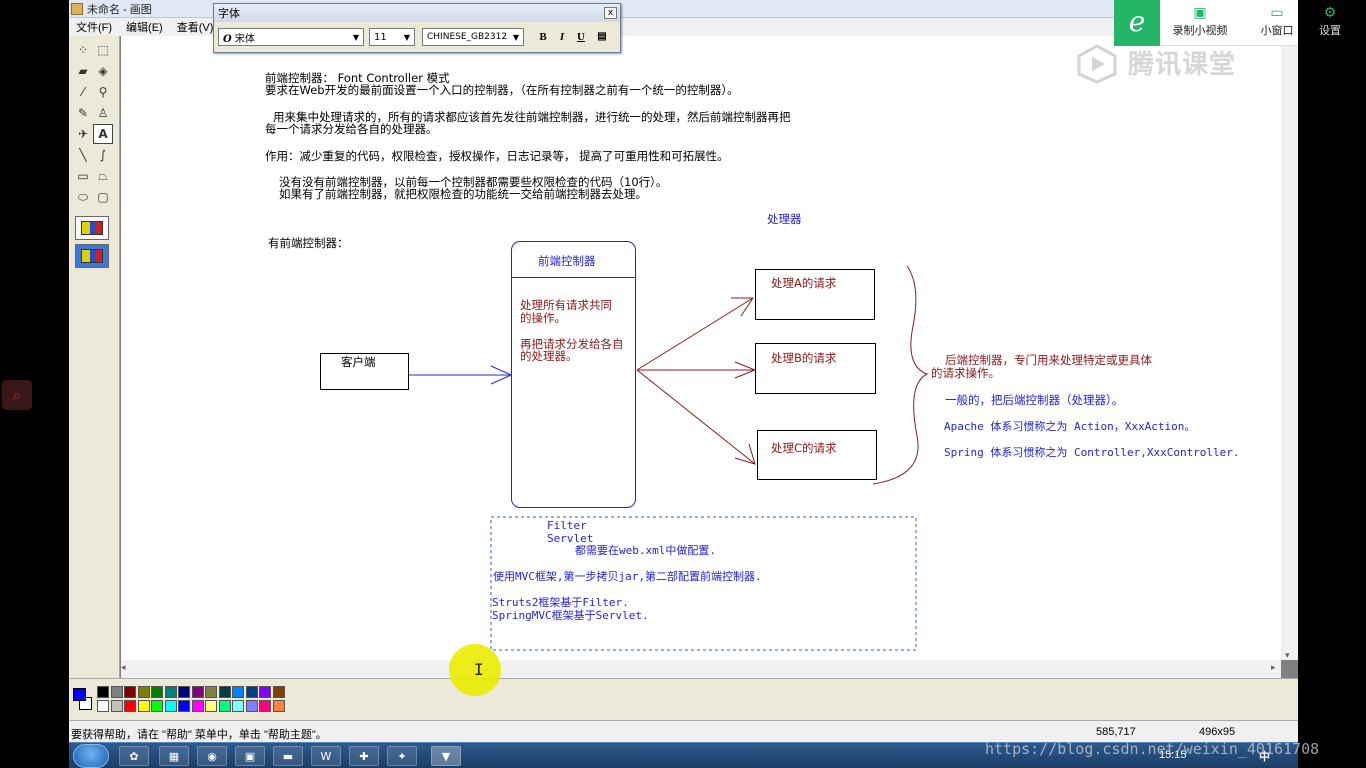 The height and width of the screenshot is (768, 1366). Describe the element at coordinates (83, 134) in the screenshot. I see `airbrush-icon: ✈` at that location.